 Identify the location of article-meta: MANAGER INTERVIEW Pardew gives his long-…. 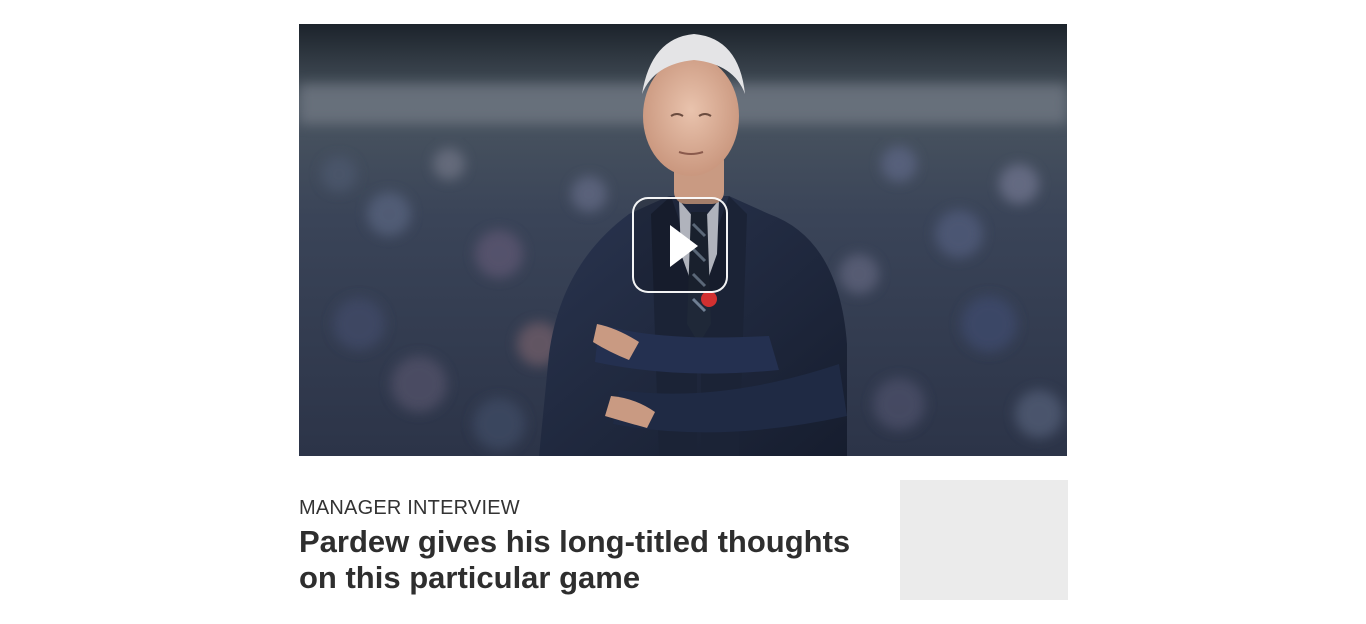
(594, 545).